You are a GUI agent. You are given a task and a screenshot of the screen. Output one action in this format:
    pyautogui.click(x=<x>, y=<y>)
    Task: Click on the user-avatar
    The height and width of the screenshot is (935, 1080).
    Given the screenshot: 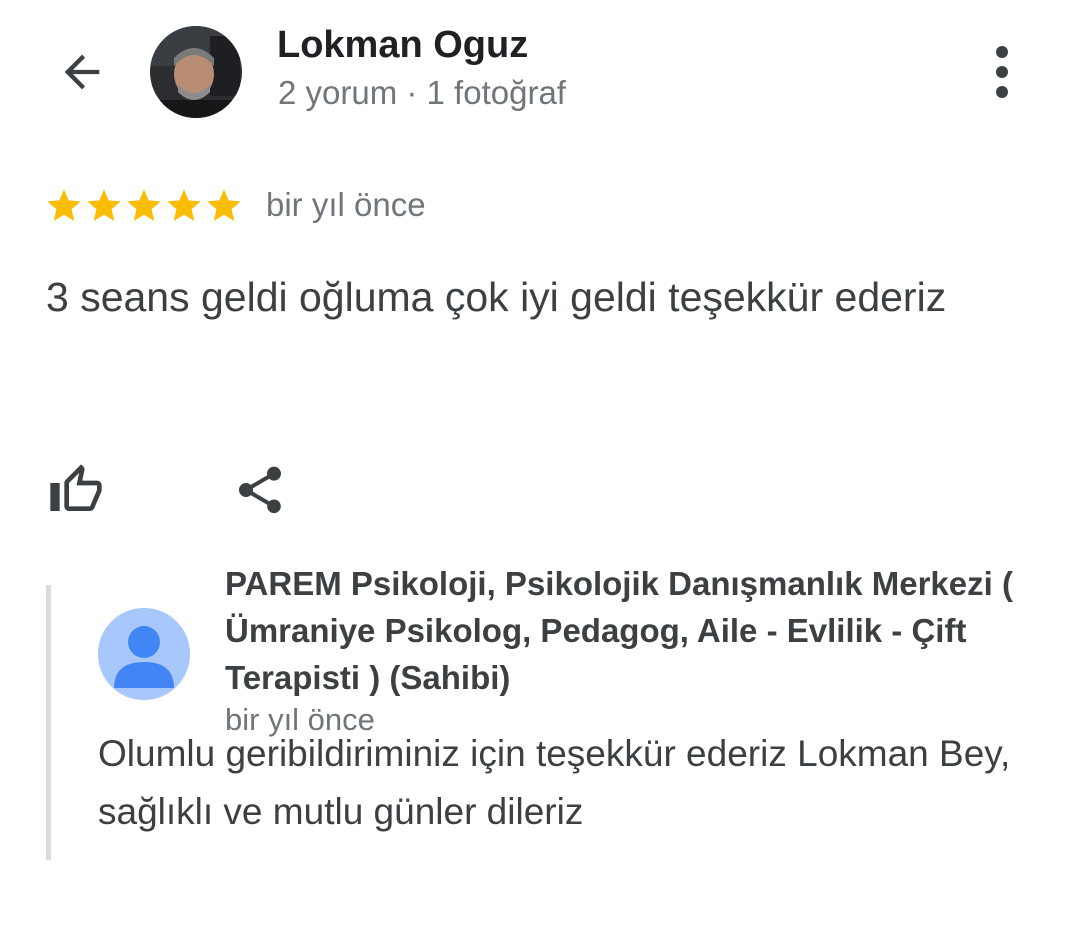 What is the action you would take?
    pyautogui.click(x=196, y=72)
    